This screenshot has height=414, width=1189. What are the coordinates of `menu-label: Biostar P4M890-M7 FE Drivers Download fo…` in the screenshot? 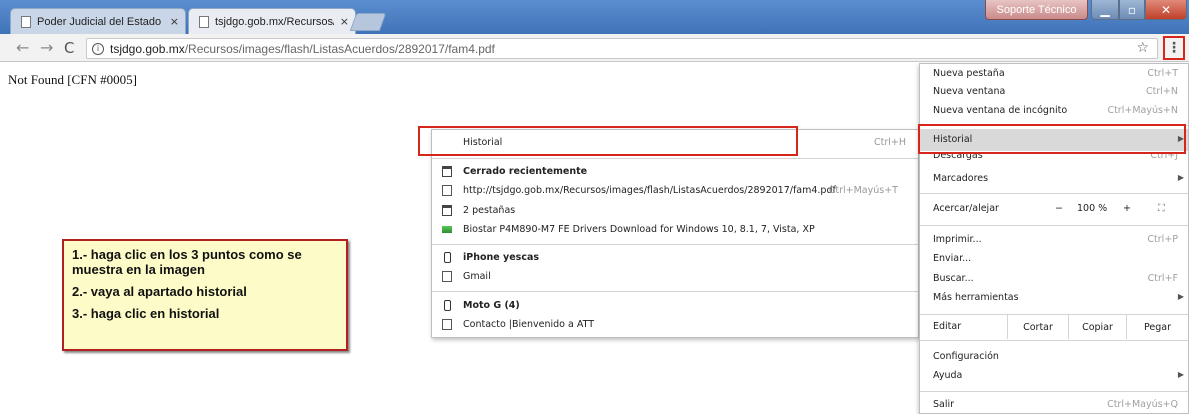 It's located at (639, 229).